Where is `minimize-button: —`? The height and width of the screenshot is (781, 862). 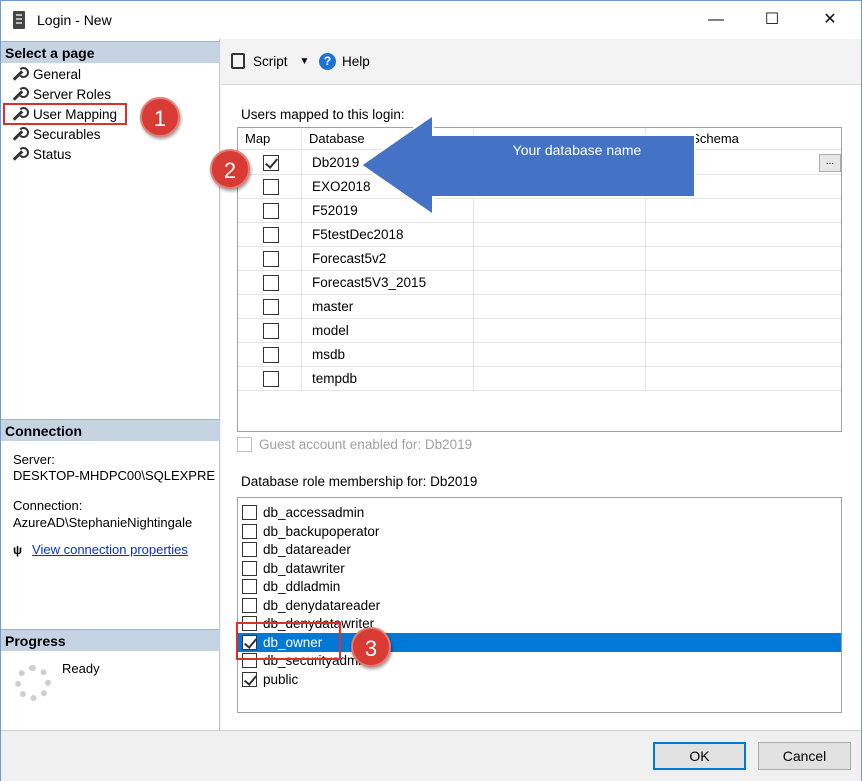
minimize-button: — is located at coordinates (716, 20).